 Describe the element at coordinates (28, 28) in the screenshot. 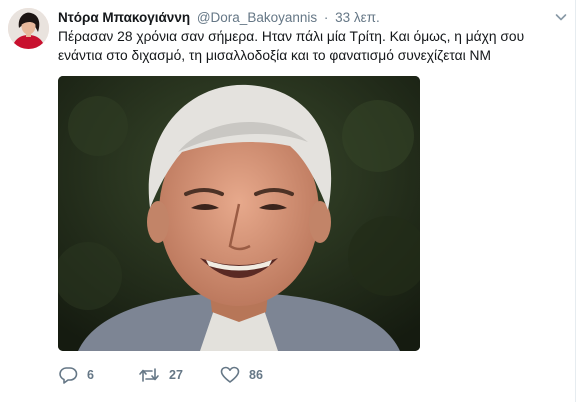

I see `avatar` at that location.